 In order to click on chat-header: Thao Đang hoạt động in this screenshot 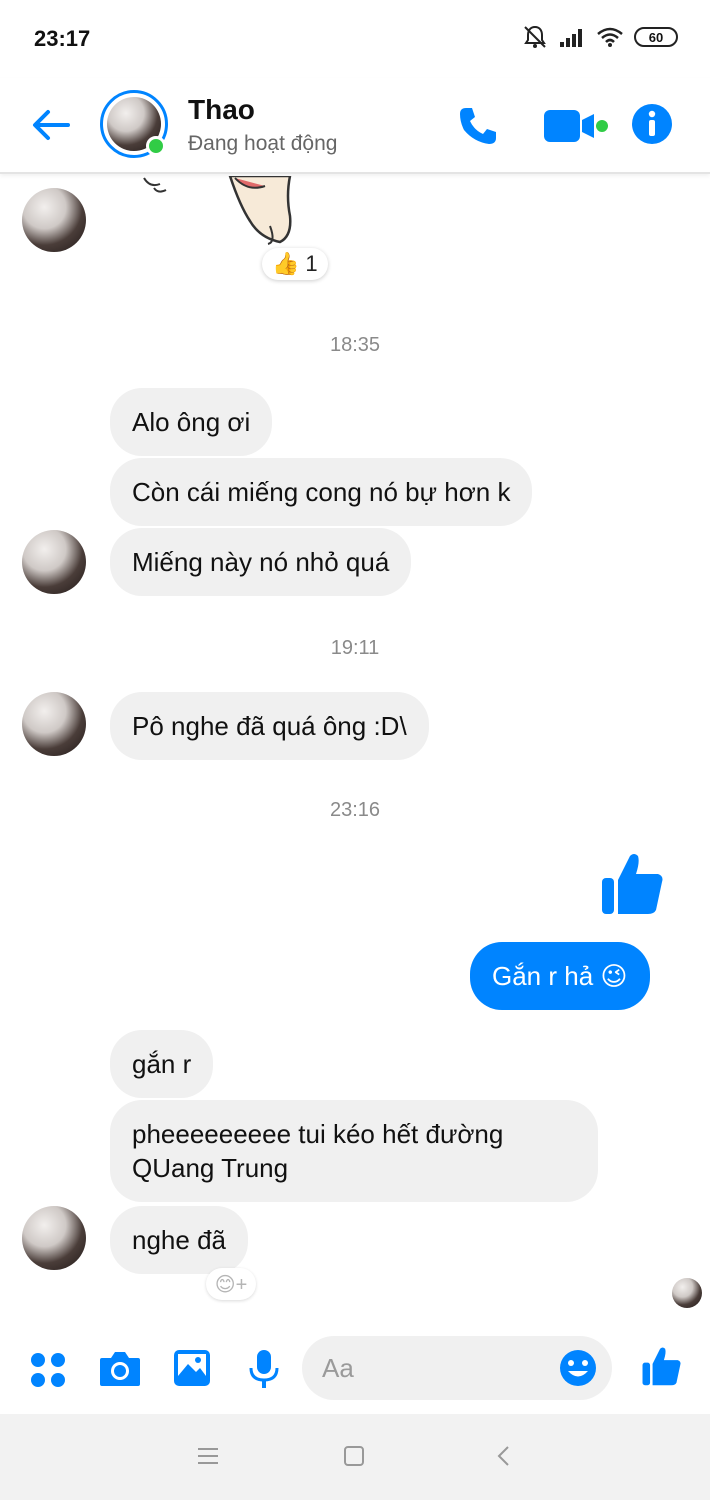, I will do `click(355, 126)`.